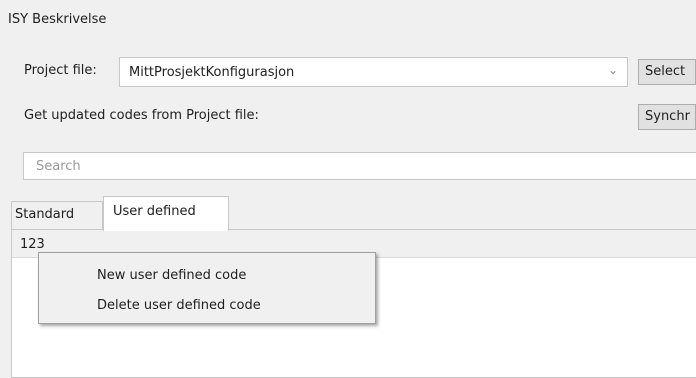  Describe the element at coordinates (348, 20) in the screenshot. I see `window-titlebar: ISY Beskrivelse` at that location.